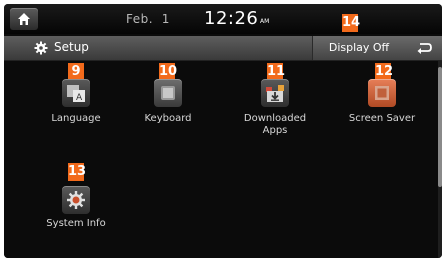 The width and height of the screenshot is (446, 262). Describe the element at coordinates (41, 48) in the screenshot. I see `gear-icon` at that location.